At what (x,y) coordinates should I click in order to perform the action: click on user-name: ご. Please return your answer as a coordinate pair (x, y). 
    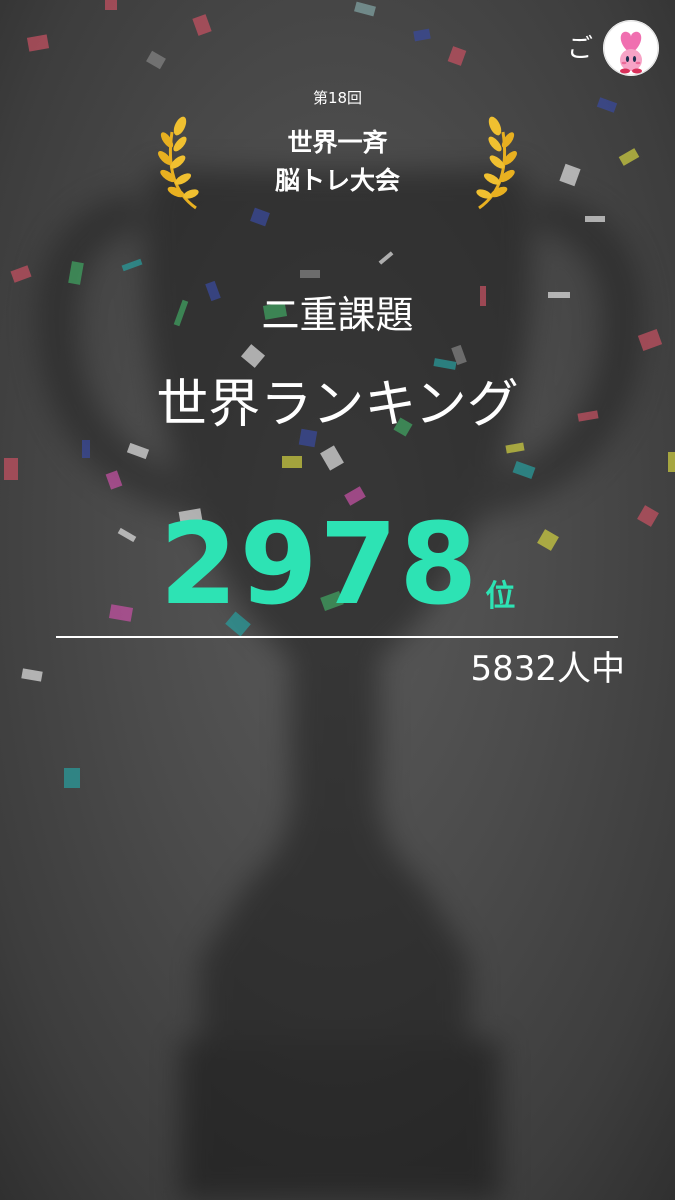
    Looking at the image, I should click on (580, 49).